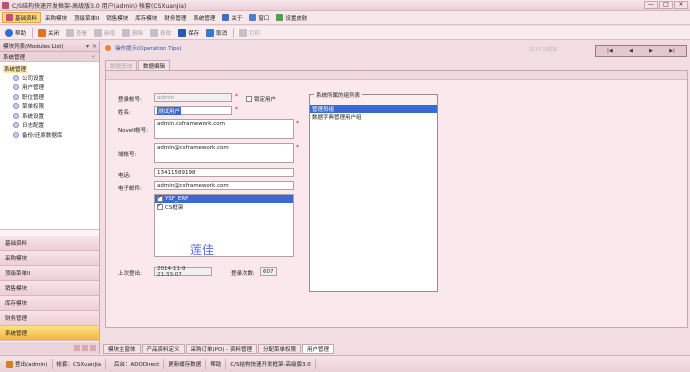 The height and width of the screenshot is (372, 690). What do you see at coordinates (56, 17) in the screenshot?
I see `menu-purchase: 采购模块` at bounding box center [56, 17].